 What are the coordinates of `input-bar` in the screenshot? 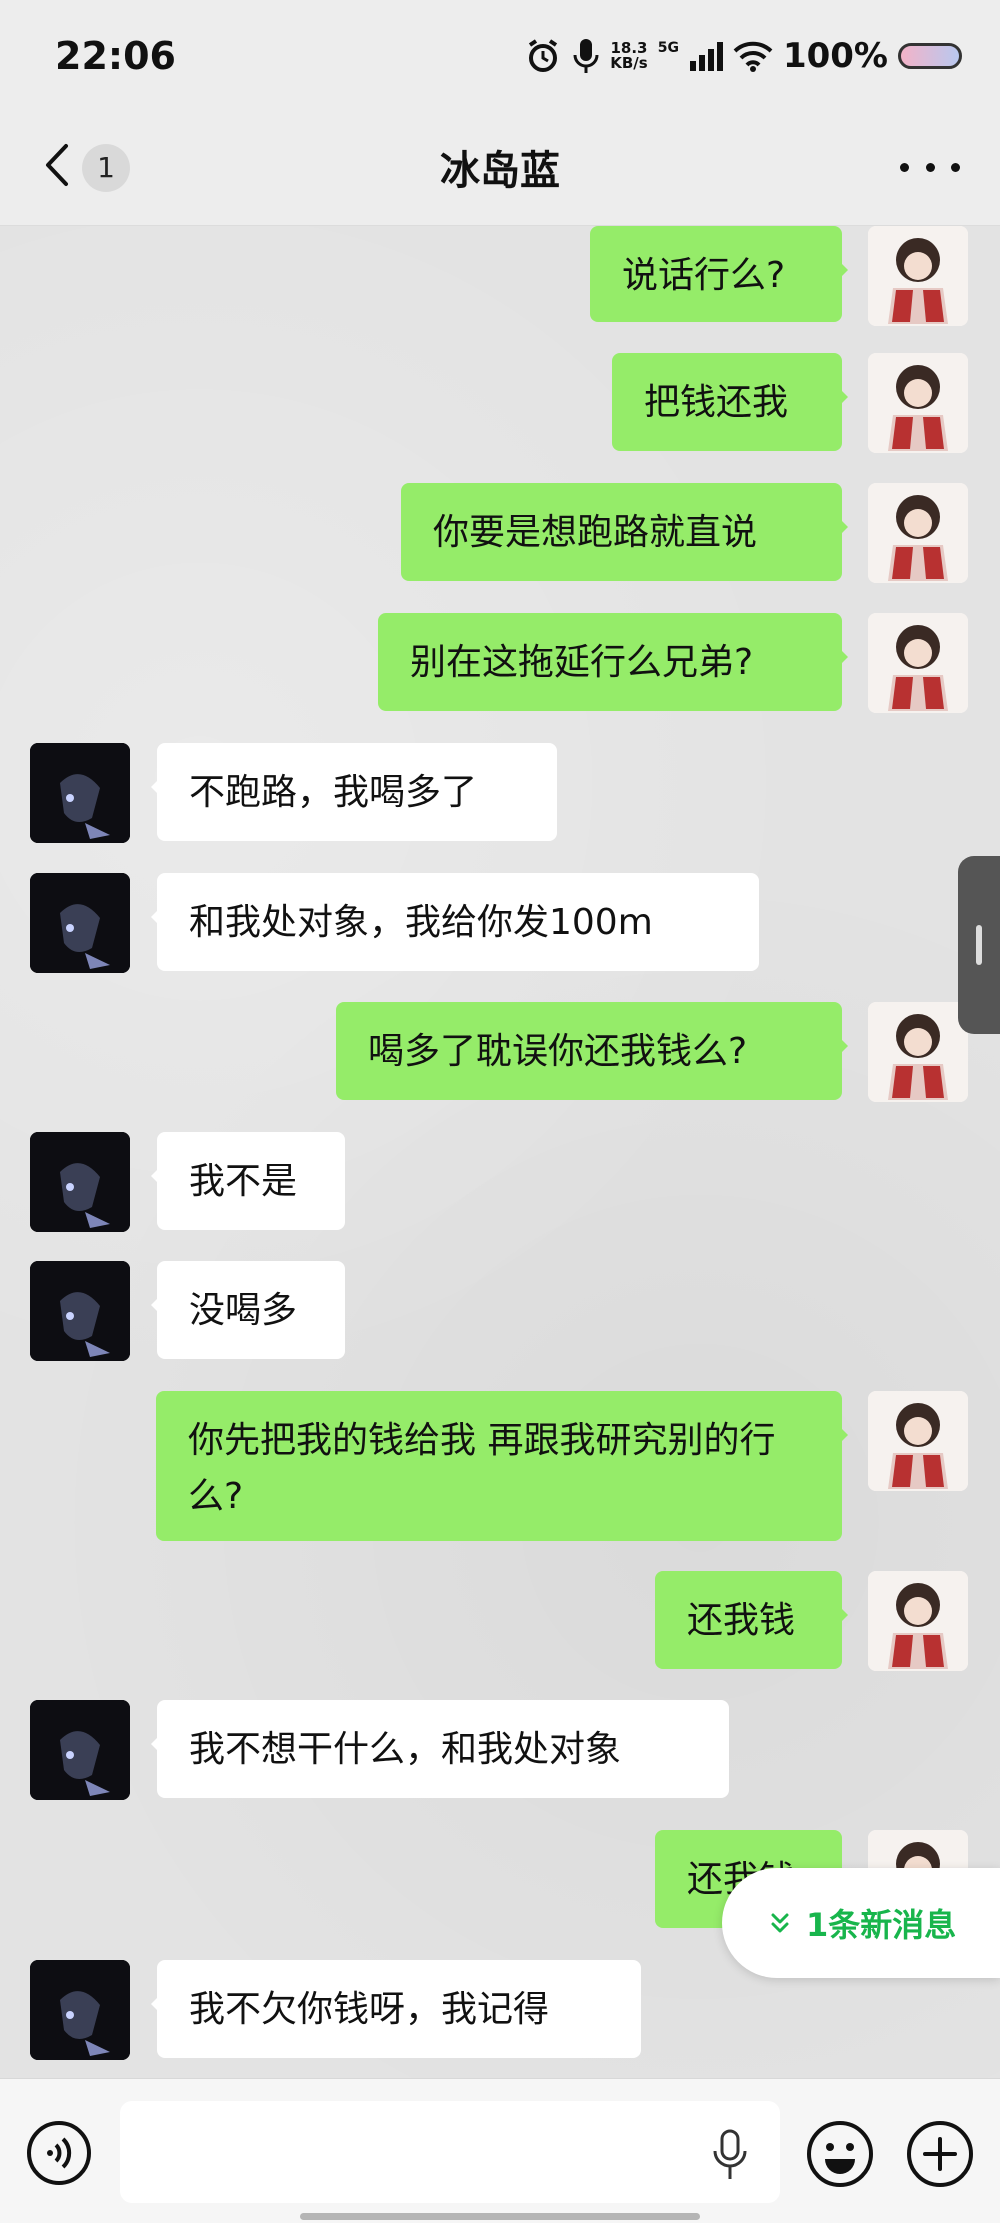 It's located at (500, 2150).